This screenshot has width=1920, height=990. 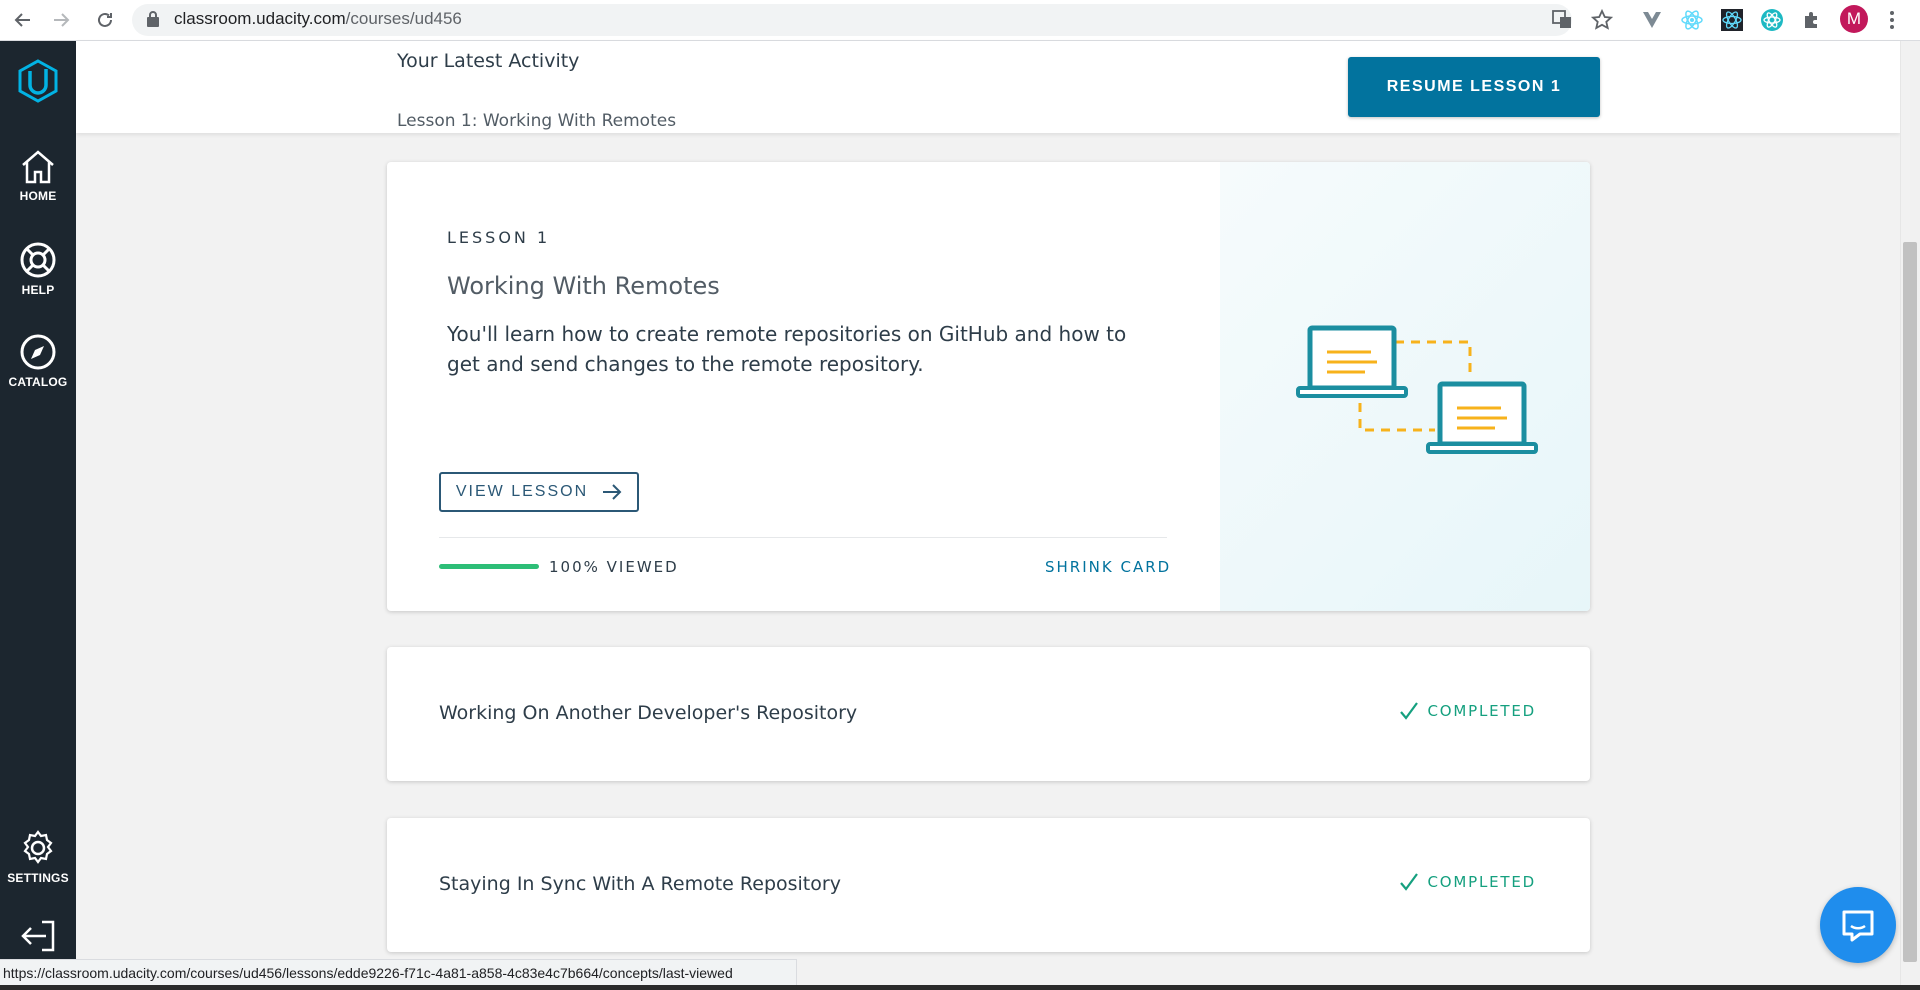 What do you see at coordinates (38, 878) in the screenshot?
I see `sidebar-item-label: SETTINGS` at bounding box center [38, 878].